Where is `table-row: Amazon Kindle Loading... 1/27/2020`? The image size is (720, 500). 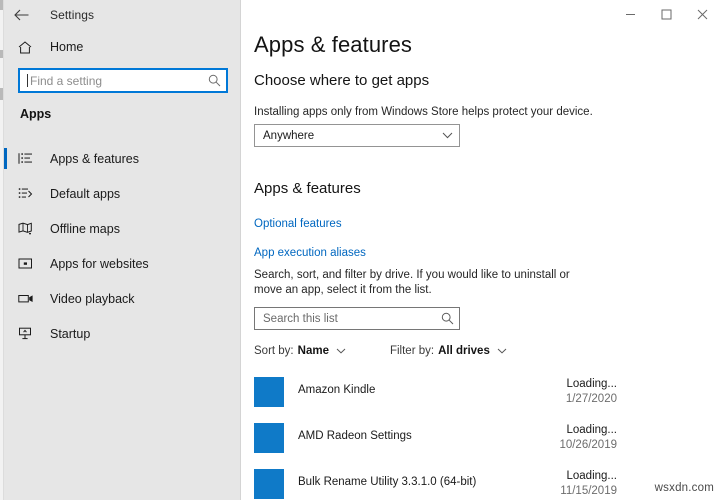 table-row: Amazon Kindle Loading... 1/27/2020 is located at coordinates (484, 395).